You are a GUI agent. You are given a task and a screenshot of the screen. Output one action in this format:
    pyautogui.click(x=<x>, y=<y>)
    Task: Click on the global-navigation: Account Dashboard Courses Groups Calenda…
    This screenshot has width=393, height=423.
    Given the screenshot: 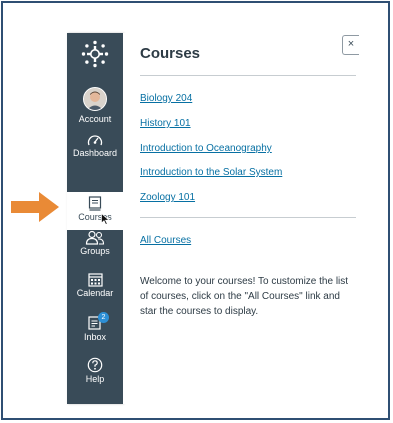 What is the action you would take?
    pyautogui.click(x=95, y=218)
    